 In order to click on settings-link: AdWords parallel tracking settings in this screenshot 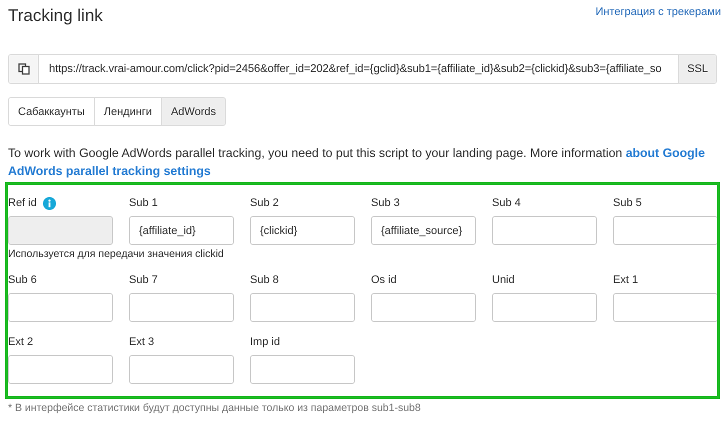, I will do `click(109, 171)`.